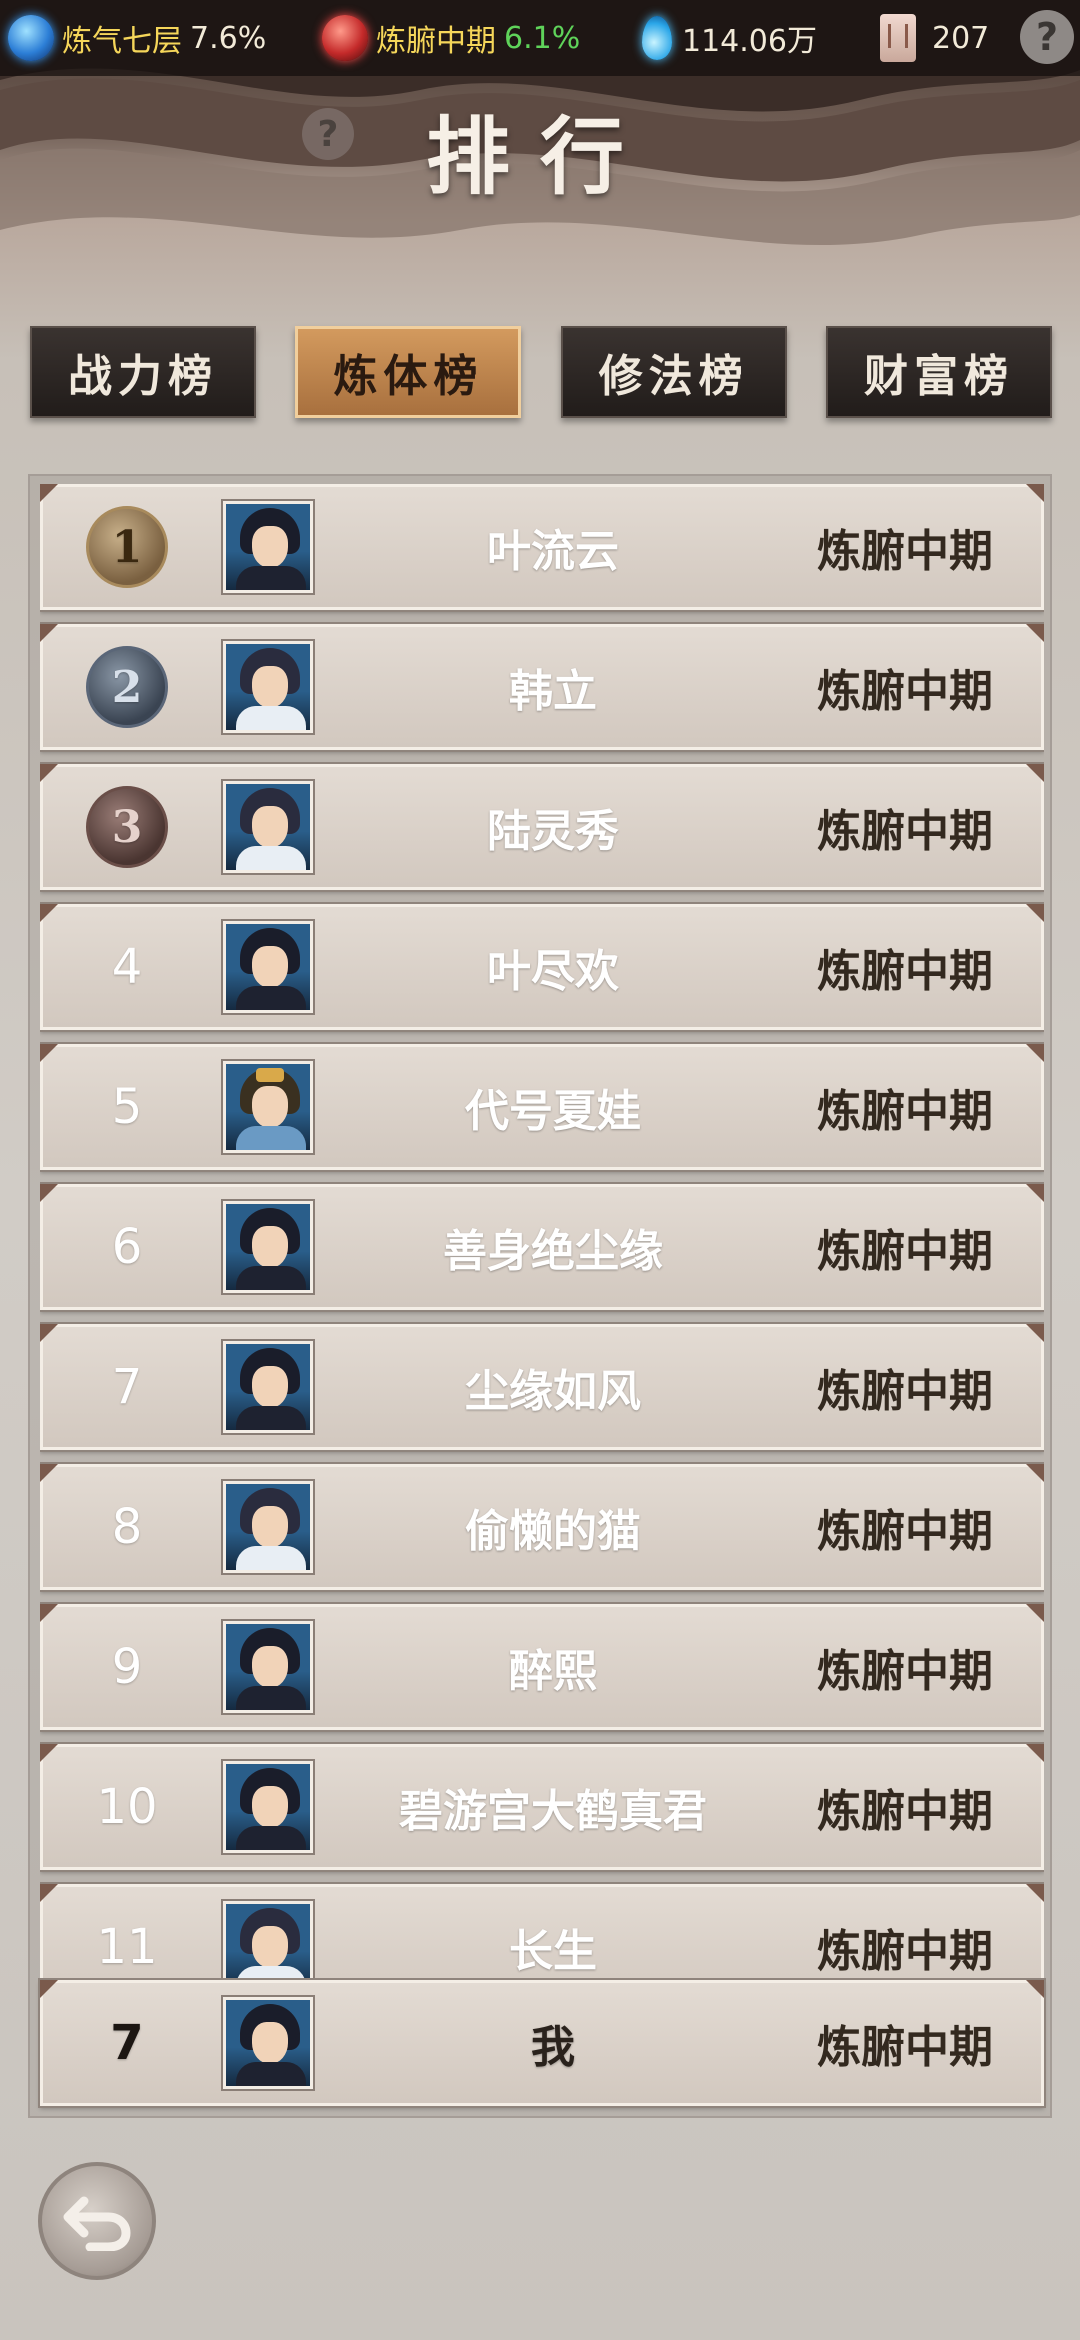  I want to click on rank-number: 6, so click(127, 1247).